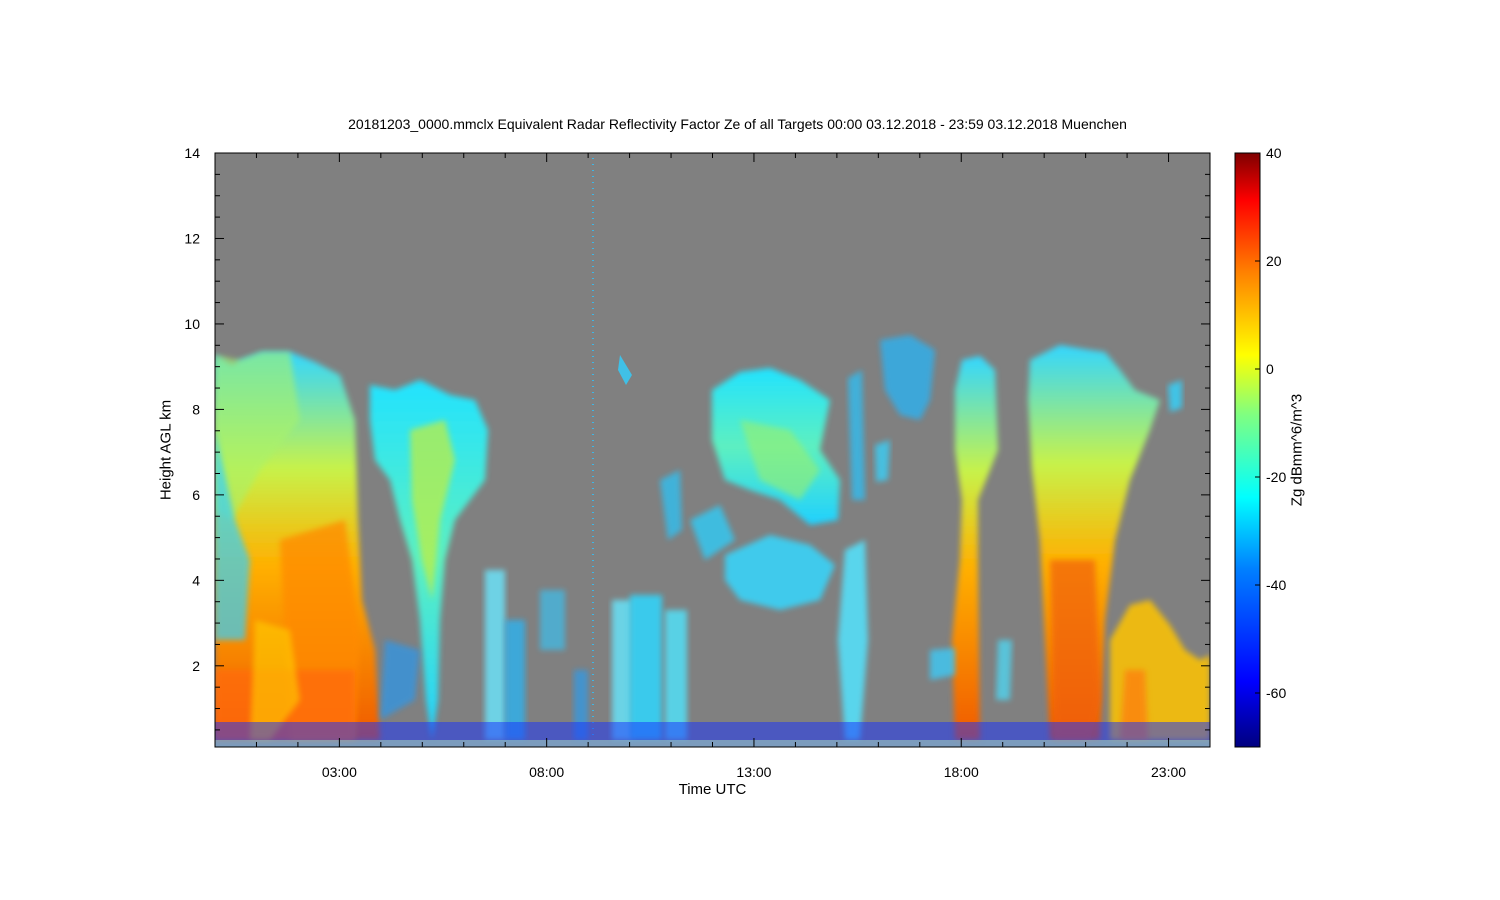 This screenshot has width=1500, height=900. Describe the element at coordinates (1276, 477) in the screenshot. I see `colorbar-tick-label: -20` at that location.